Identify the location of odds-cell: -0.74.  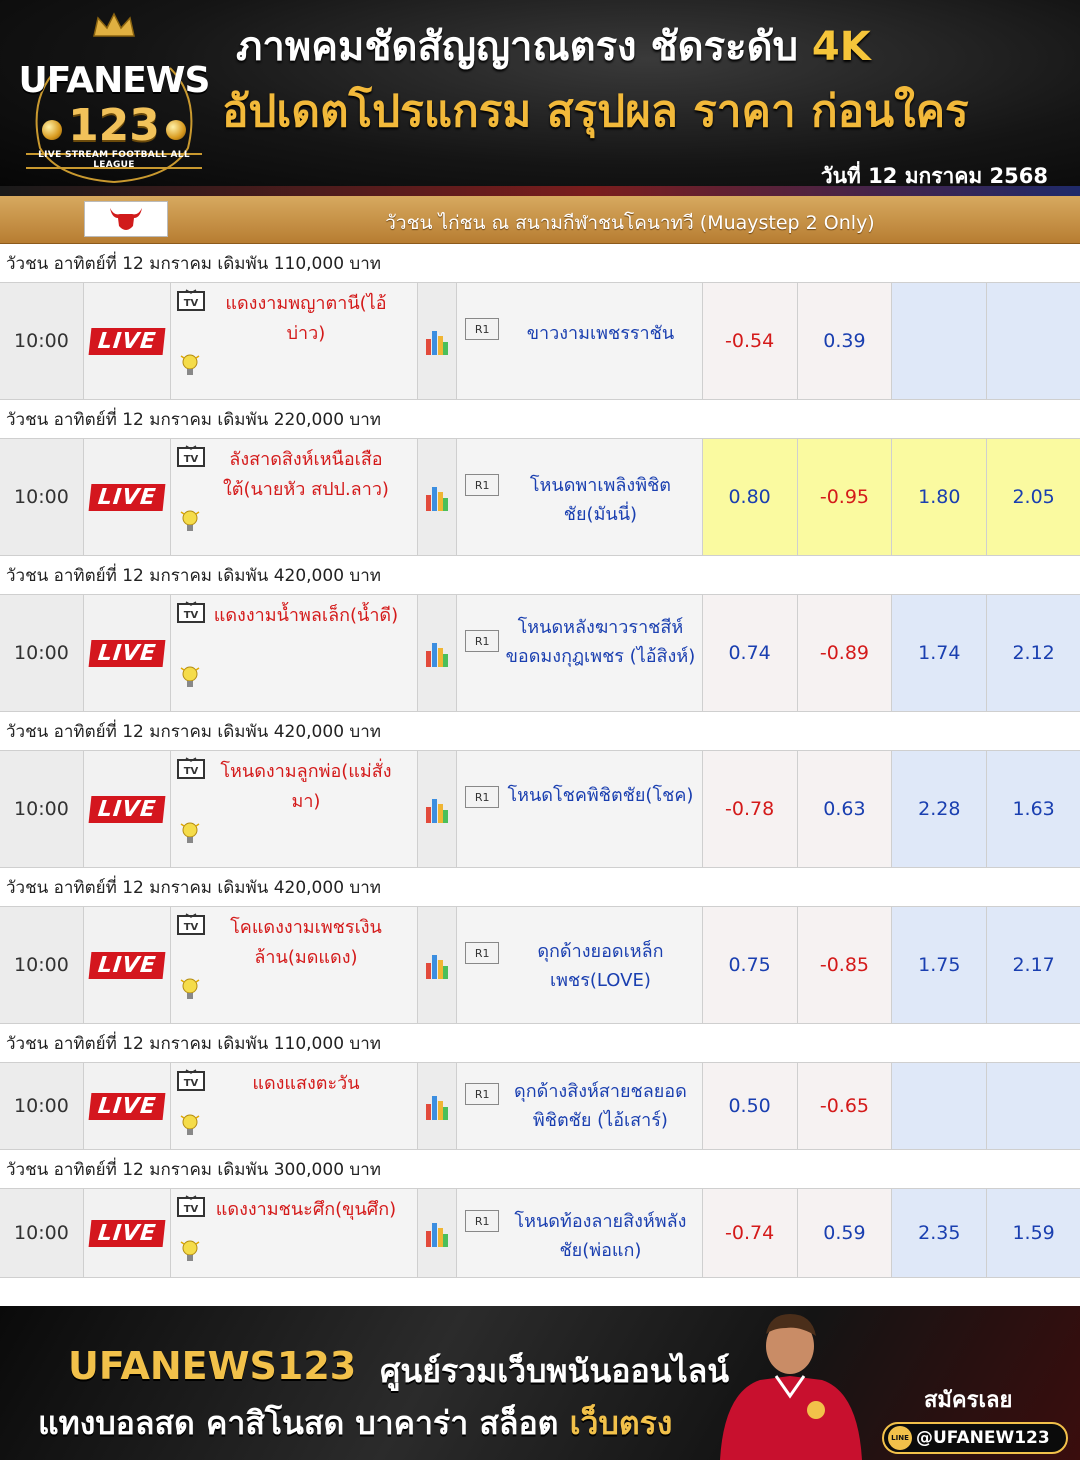
(750, 1233).